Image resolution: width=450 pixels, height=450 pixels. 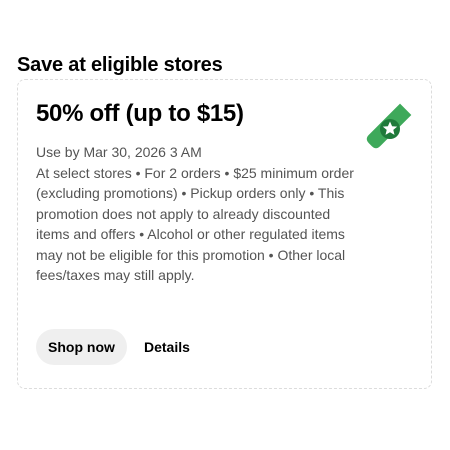 What do you see at coordinates (120, 65) in the screenshot?
I see `section-title: Save at eligible stores` at bounding box center [120, 65].